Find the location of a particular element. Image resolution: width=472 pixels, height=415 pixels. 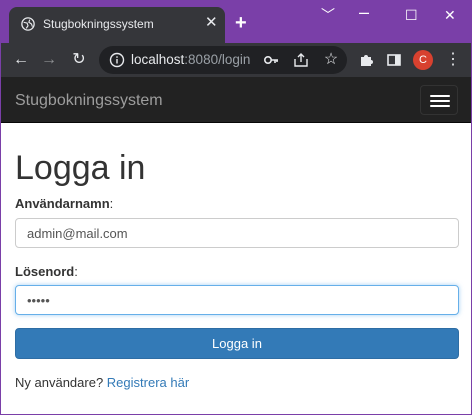

browser-toolbar: ← → ↻ localhost:8080/login ☆ C ⋮ is located at coordinates (236, 60).